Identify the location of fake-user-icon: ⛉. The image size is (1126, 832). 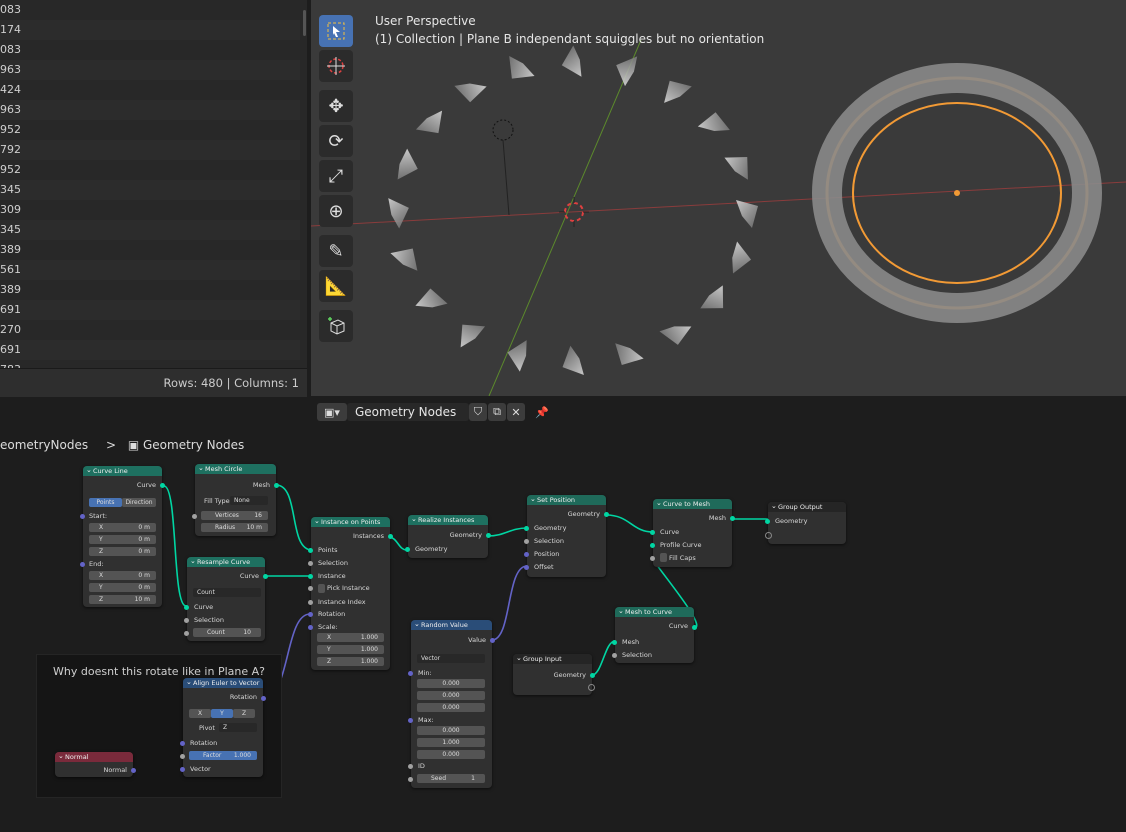
(478, 412).